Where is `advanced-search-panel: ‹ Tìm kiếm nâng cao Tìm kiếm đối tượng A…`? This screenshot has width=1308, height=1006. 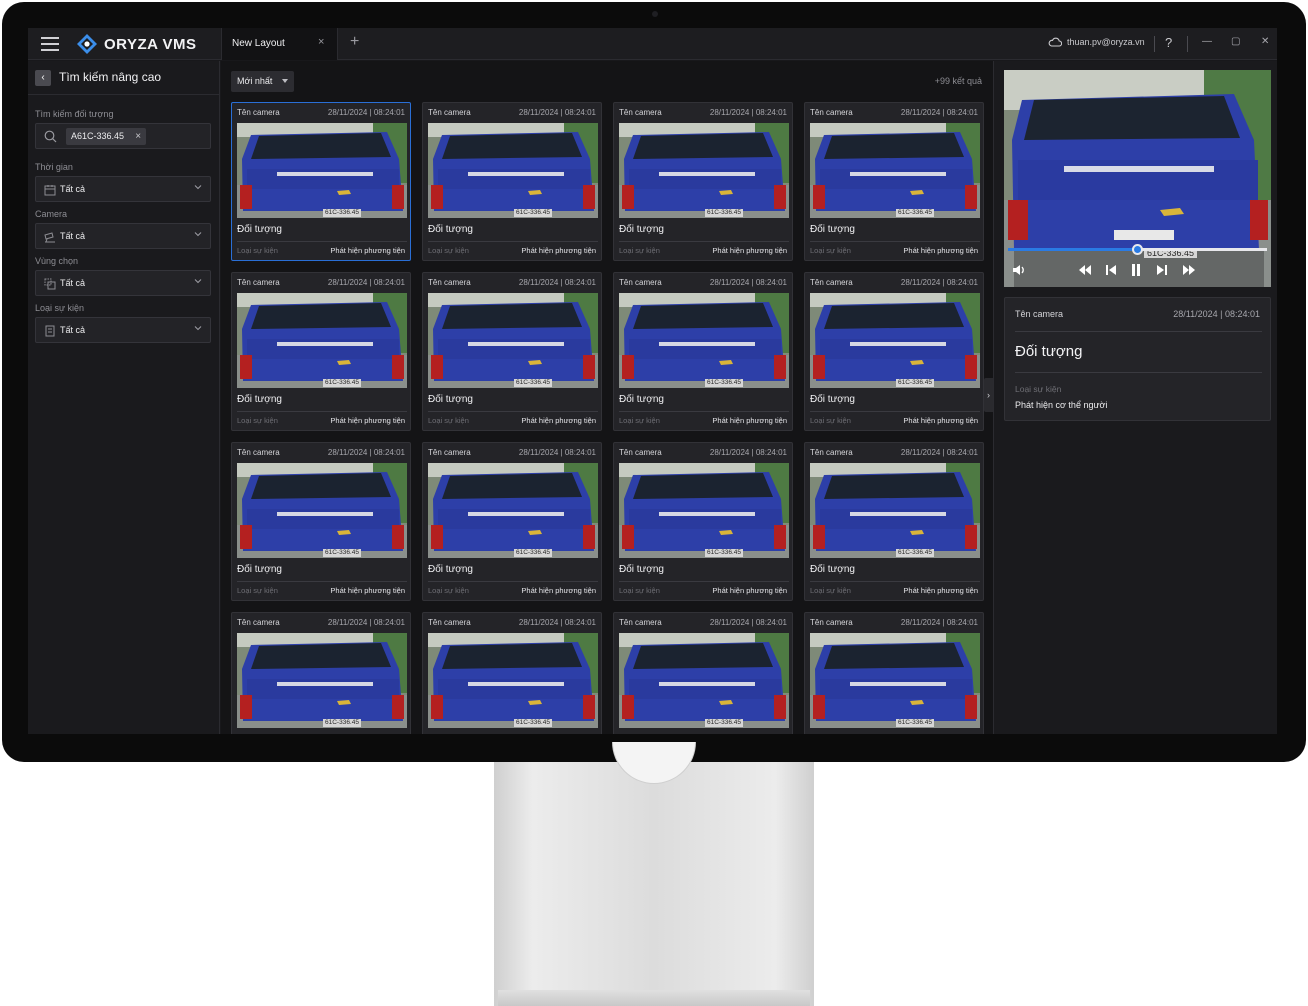 advanced-search-panel: ‹ Tìm kiếm nâng cao Tìm kiếm đối tượng A… is located at coordinates (124, 397).